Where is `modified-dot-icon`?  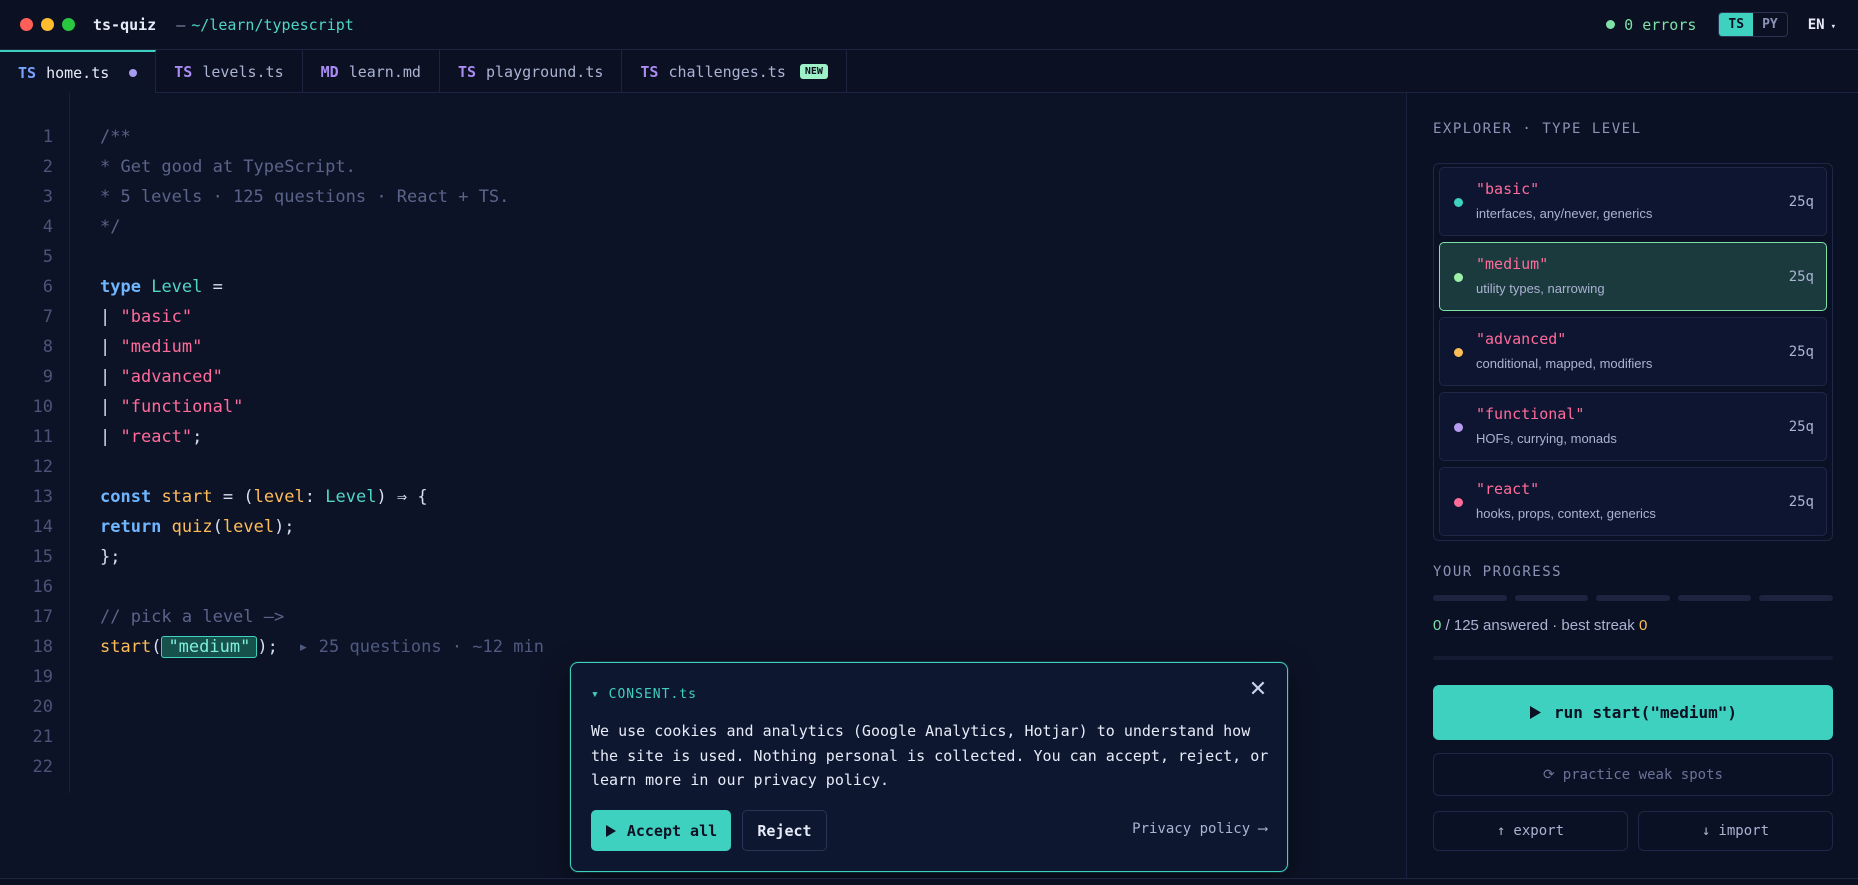
modified-dot-icon is located at coordinates (133, 72).